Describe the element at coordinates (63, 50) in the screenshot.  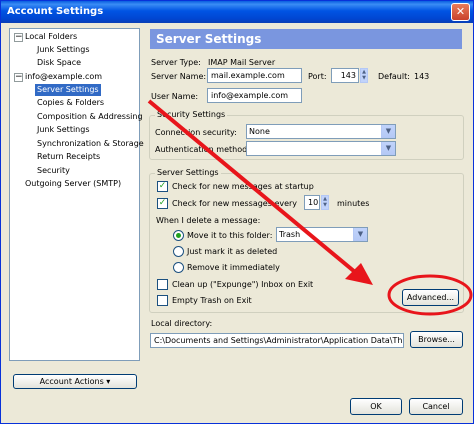
I see `tree-item-junk-settings: Junk Settings` at that location.